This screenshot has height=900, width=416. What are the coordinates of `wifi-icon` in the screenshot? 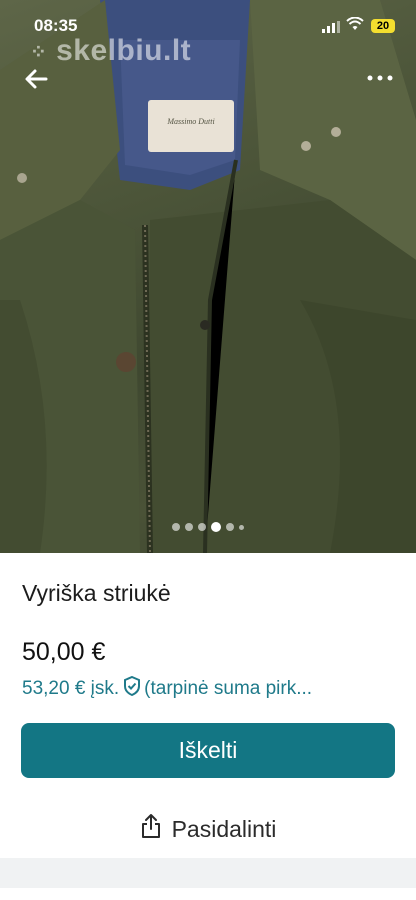 It's located at (355, 26).